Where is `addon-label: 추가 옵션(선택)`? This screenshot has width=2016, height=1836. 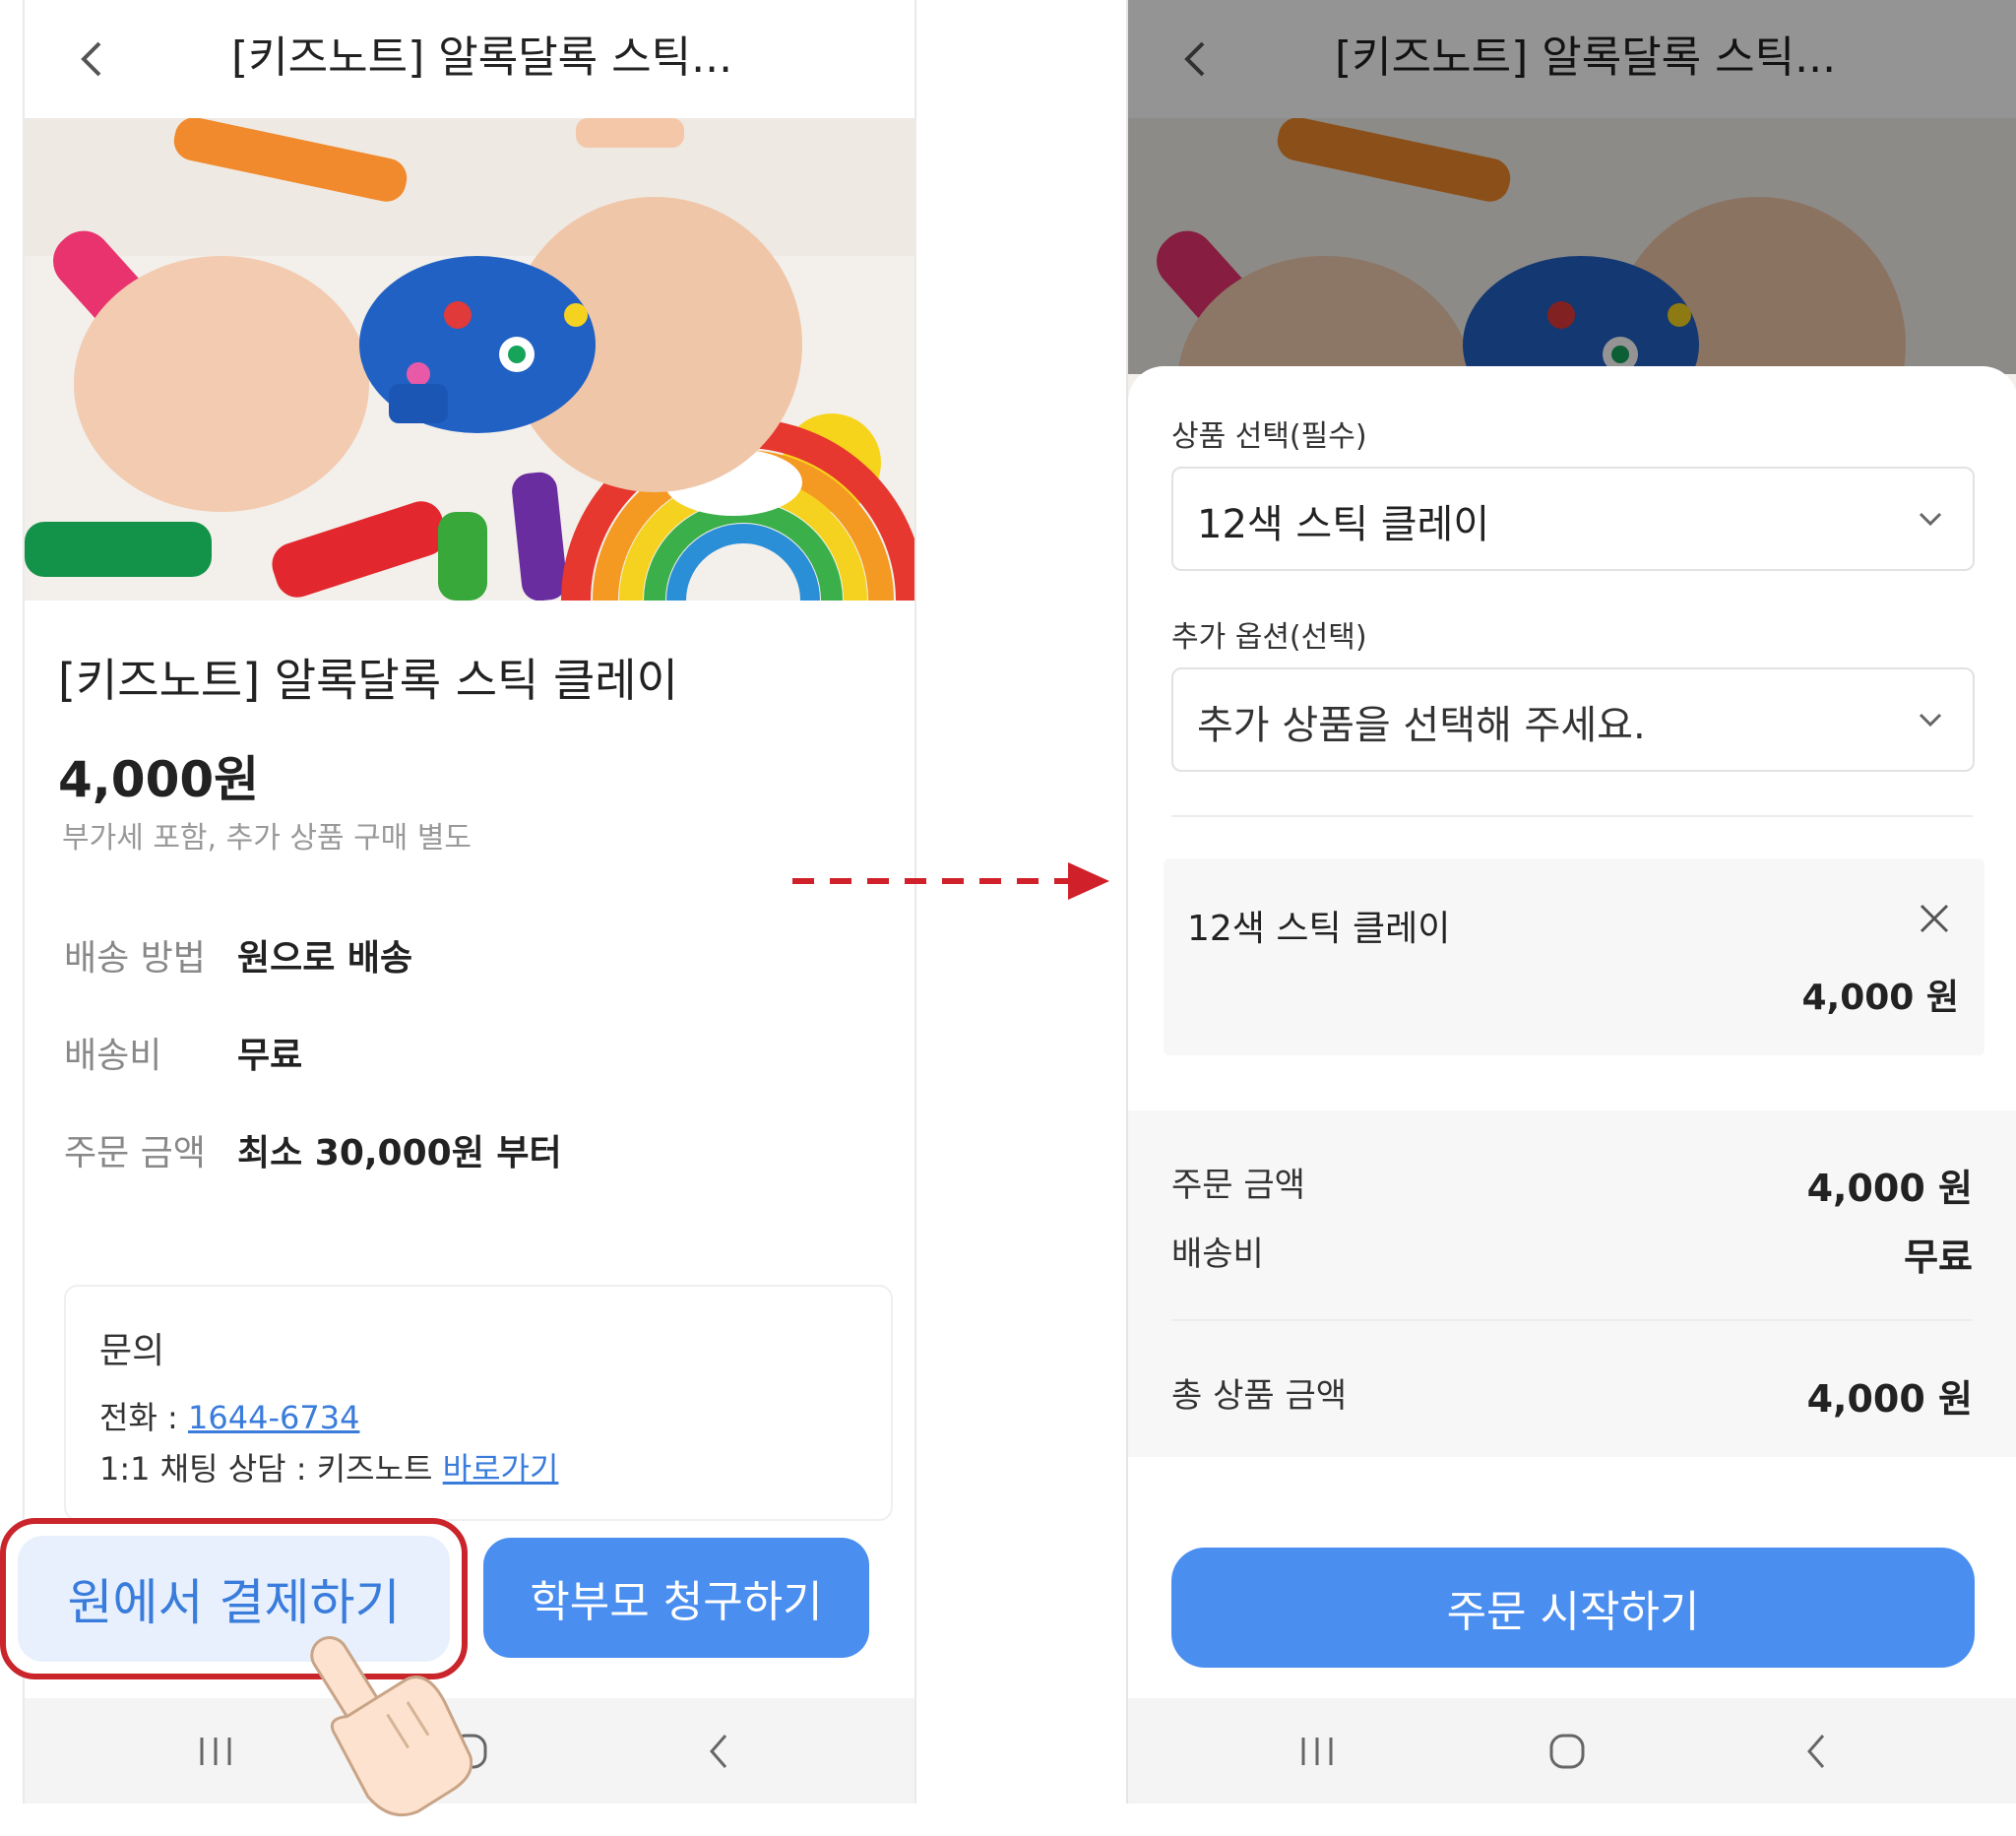
addon-label: 추가 옵션(선택) is located at coordinates (1269, 637).